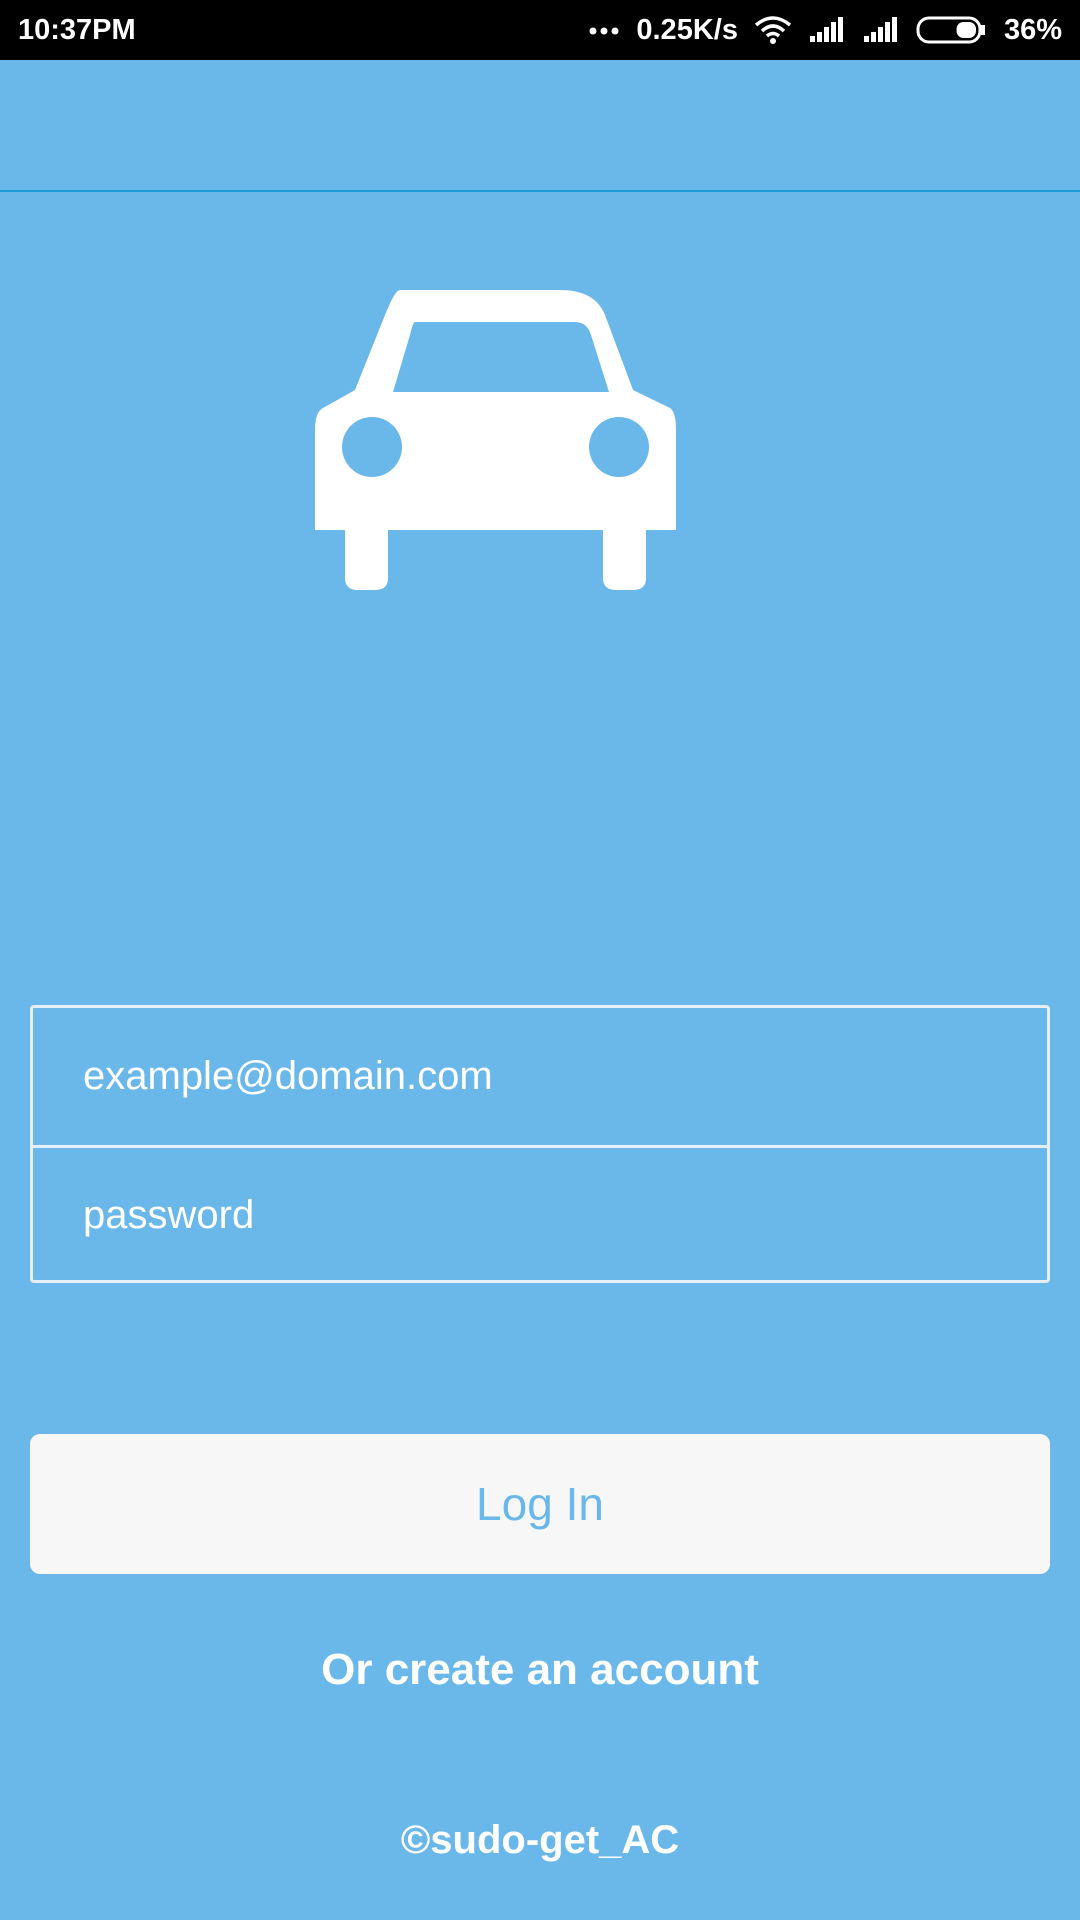  What do you see at coordinates (288, 1076) in the screenshot?
I see `email-placeholder: example@domain.com` at bounding box center [288, 1076].